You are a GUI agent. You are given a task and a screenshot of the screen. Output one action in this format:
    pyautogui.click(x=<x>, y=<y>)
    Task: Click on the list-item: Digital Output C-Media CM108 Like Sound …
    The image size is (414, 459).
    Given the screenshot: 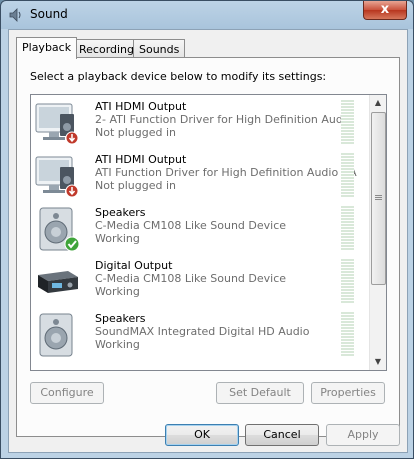 What is the action you would take?
    pyautogui.click(x=200, y=280)
    